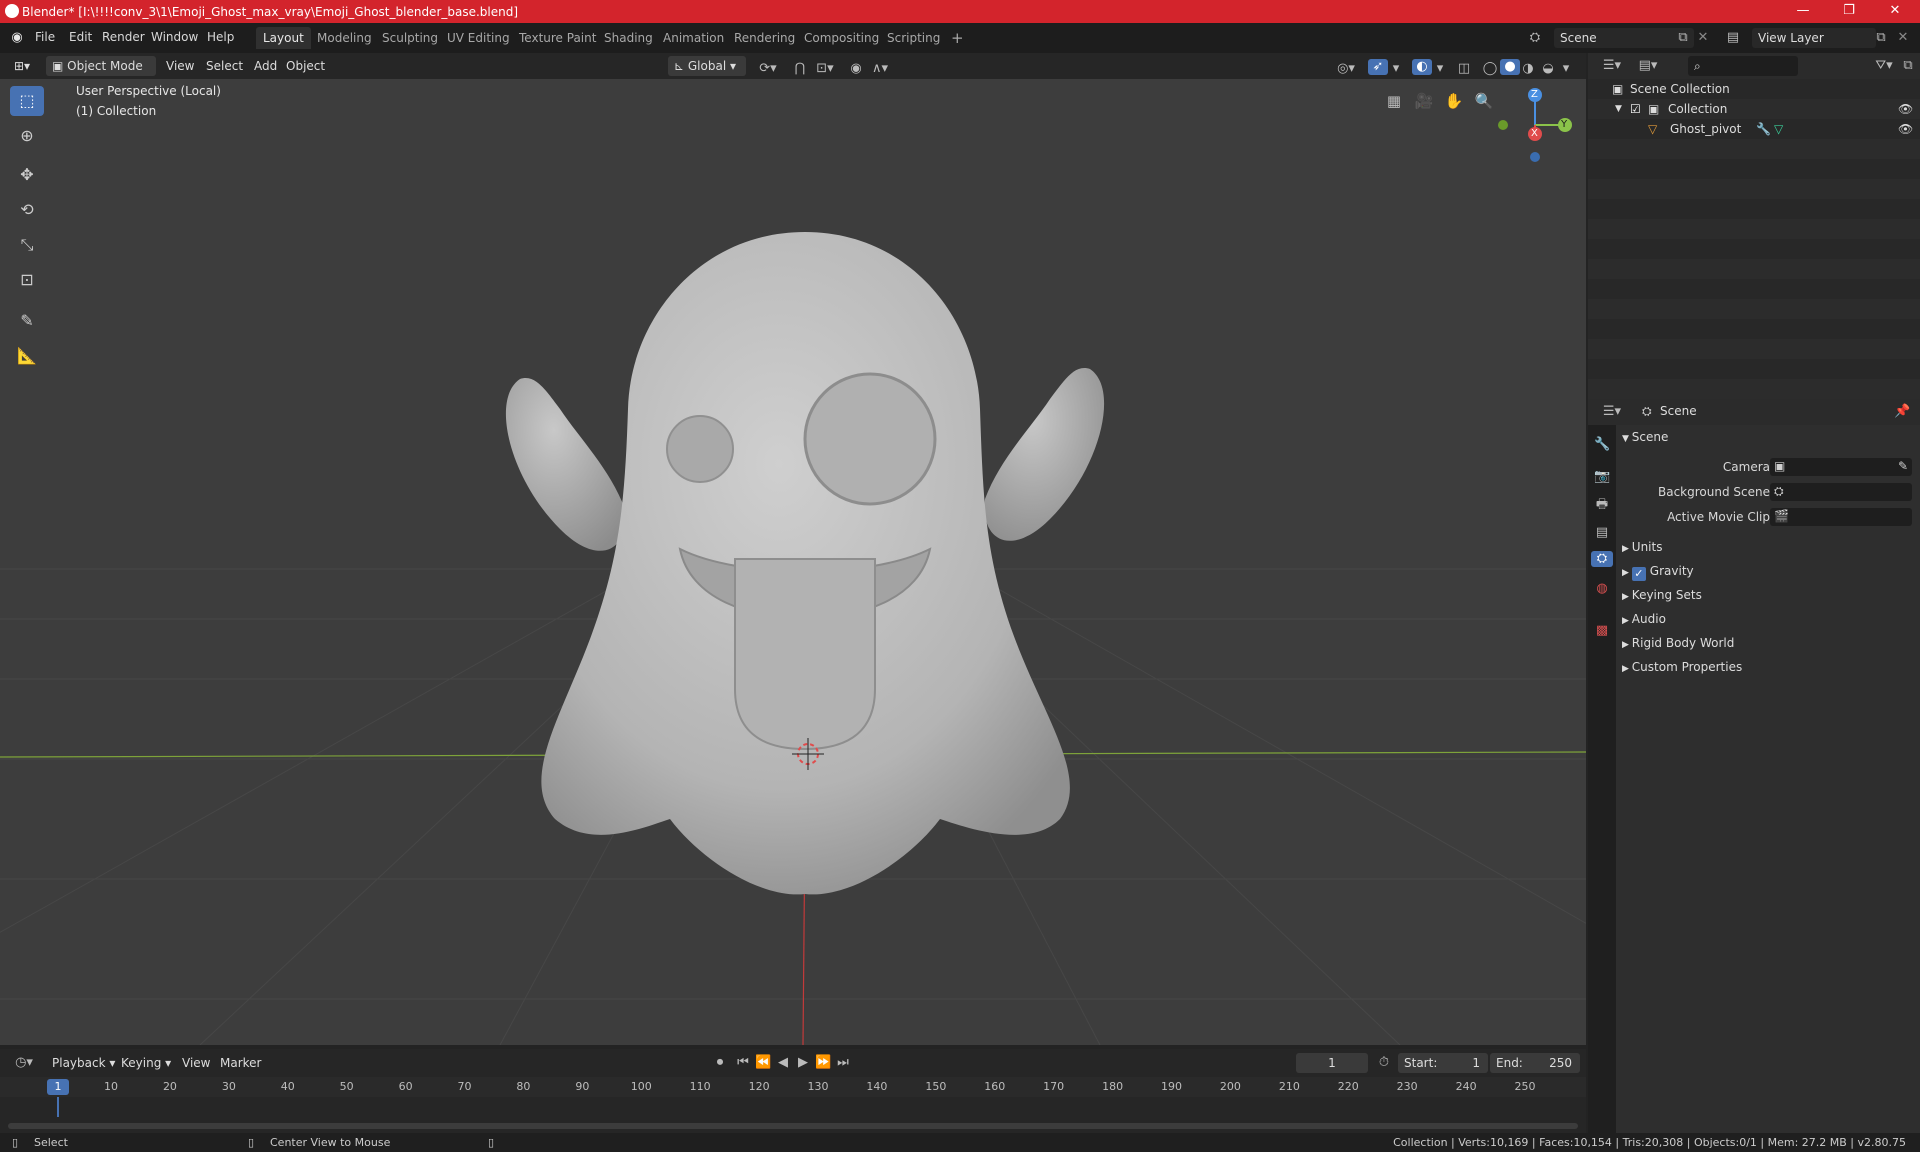 The image size is (1920, 1152). I want to click on outliner-editor-icon: ☰▾, so click(1612, 66).